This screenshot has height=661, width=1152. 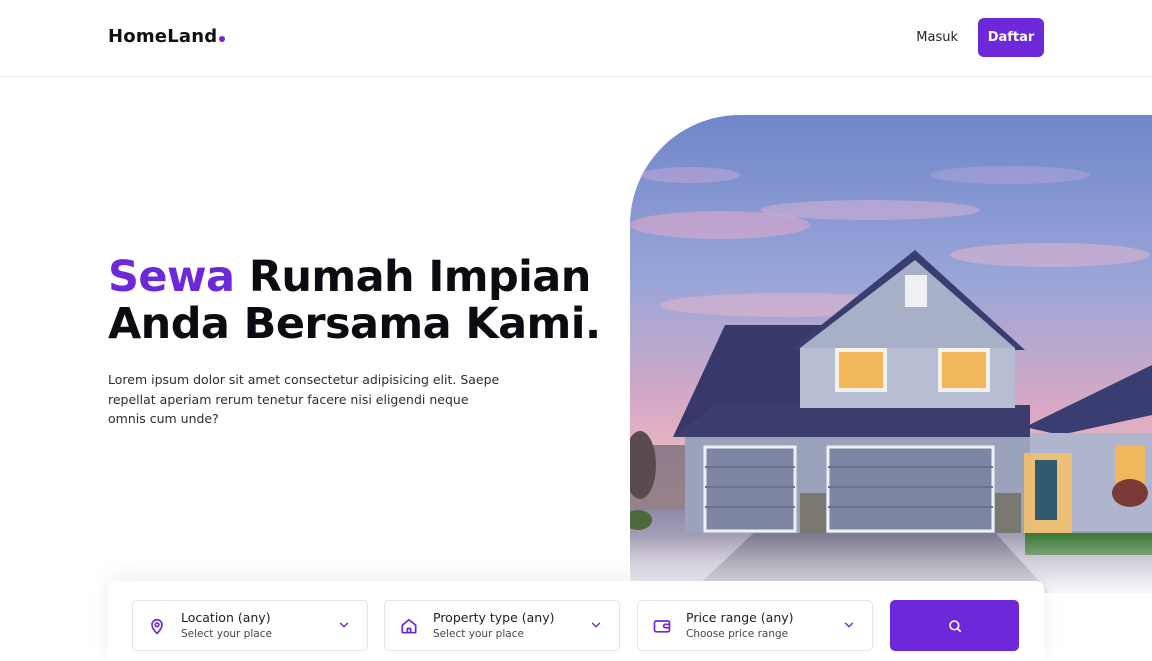 I want to click on property-type-filter: Property type (any) Select your place, so click(x=502, y=625).